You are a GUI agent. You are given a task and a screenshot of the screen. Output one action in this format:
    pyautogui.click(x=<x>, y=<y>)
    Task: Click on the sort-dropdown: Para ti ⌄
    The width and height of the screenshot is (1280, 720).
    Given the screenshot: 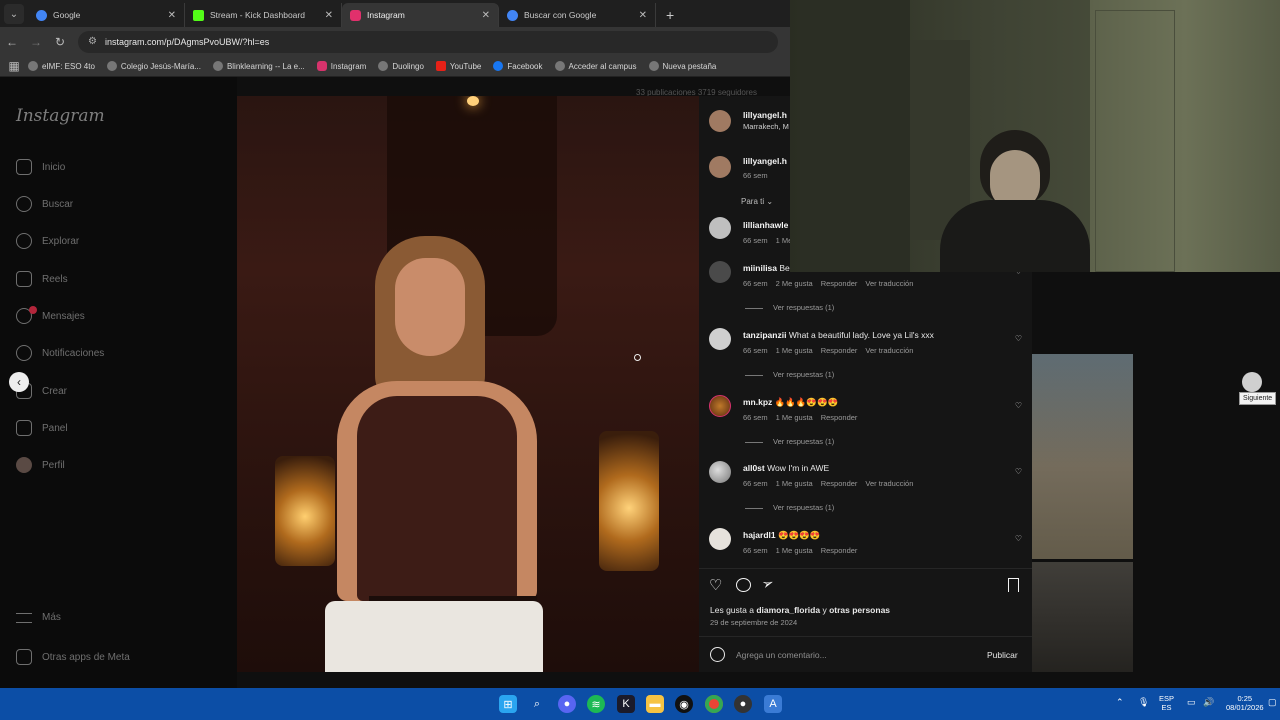 What is the action you would take?
    pyautogui.click(x=757, y=201)
    